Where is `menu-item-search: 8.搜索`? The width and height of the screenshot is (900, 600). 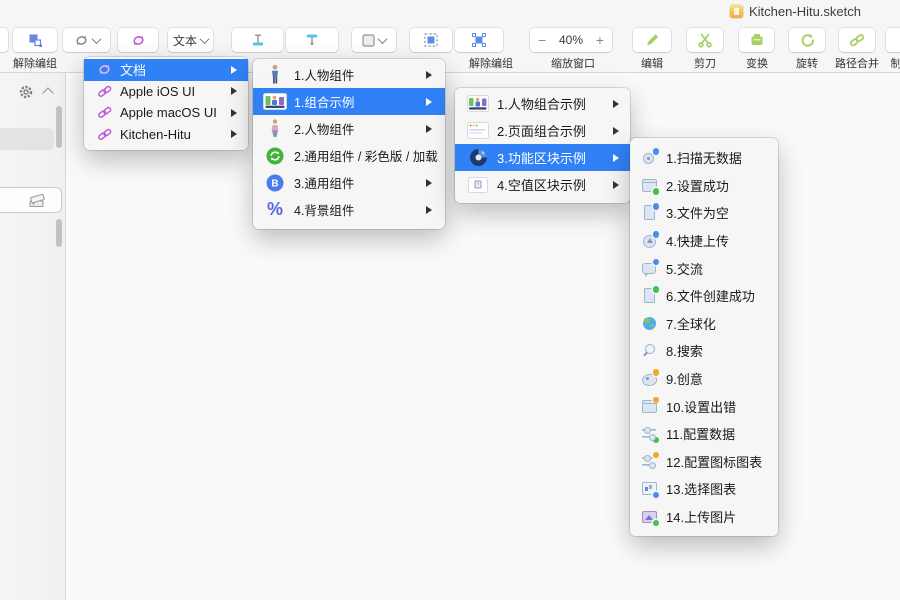
menu-item-search: 8.搜索 is located at coordinates (704, 351).